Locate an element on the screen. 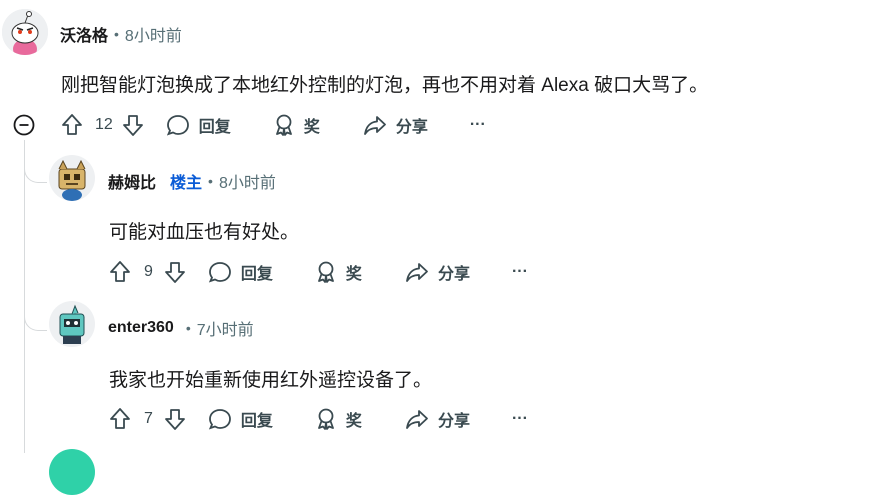 This screenshot has width=891, height=495. snoo-avatar-icon is located at coordinates (25, 32).